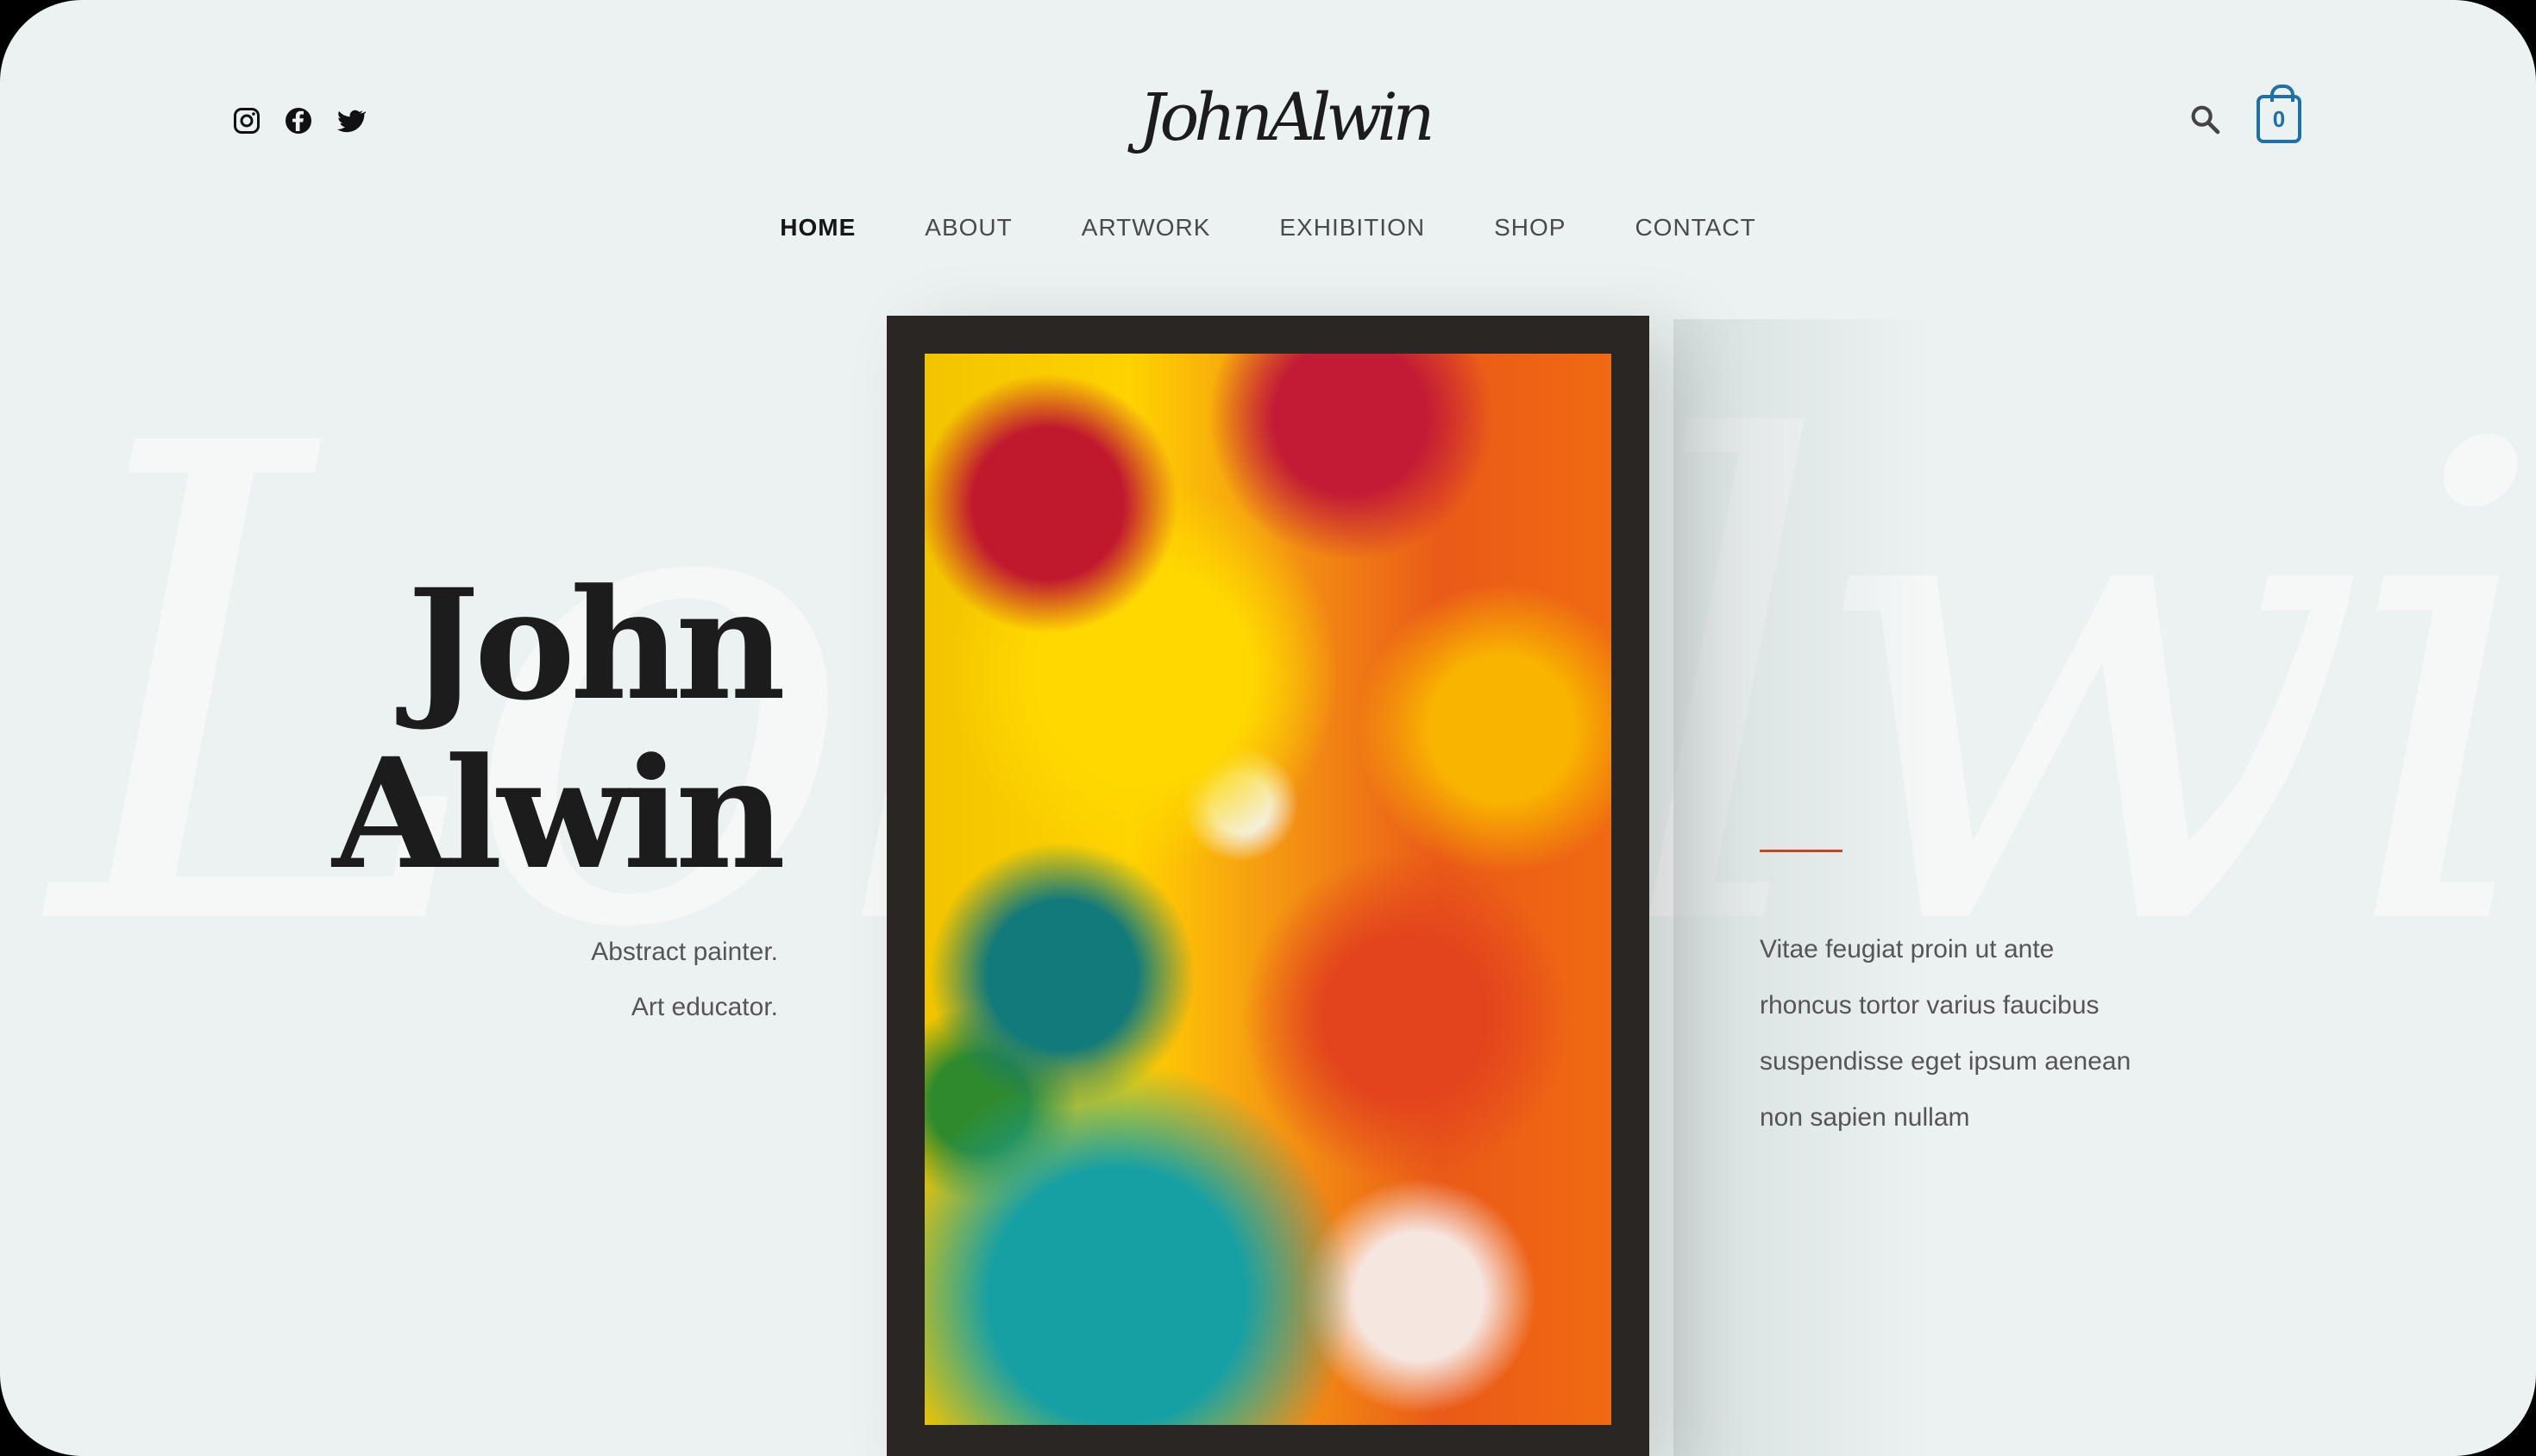  I want to click on social-links, so click(298, 121).